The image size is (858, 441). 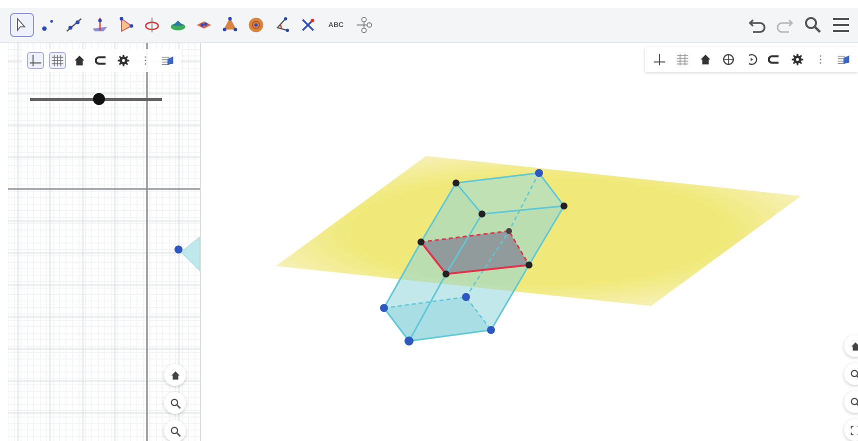 I want to click on crosshair-icon, so click(x=364, y=25).